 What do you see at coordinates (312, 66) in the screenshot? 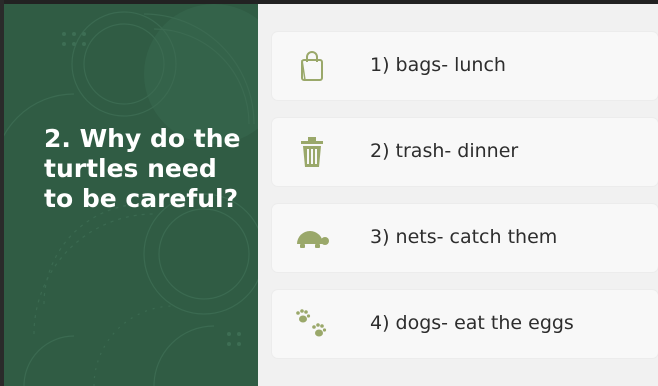
I see `shopping-bag-icon` at bounding box center [312, 66].